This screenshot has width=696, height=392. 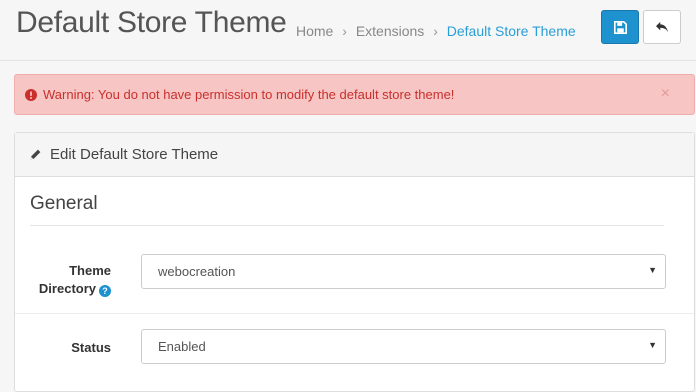 I want to click on pencil-icon, so click(x=35, y=154).